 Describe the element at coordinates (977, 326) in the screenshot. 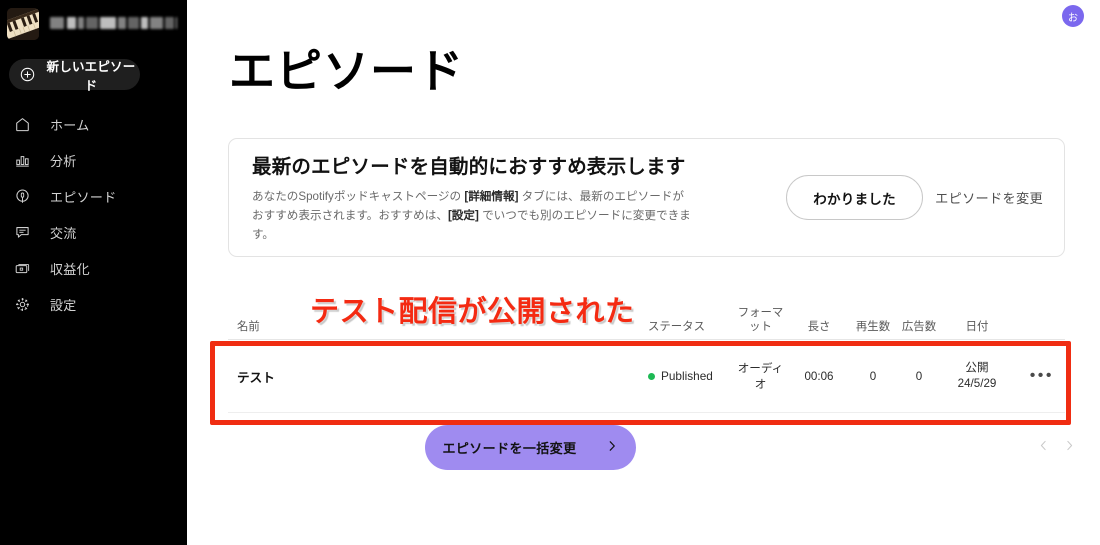

I see `column-header-date: 日付` at that location.